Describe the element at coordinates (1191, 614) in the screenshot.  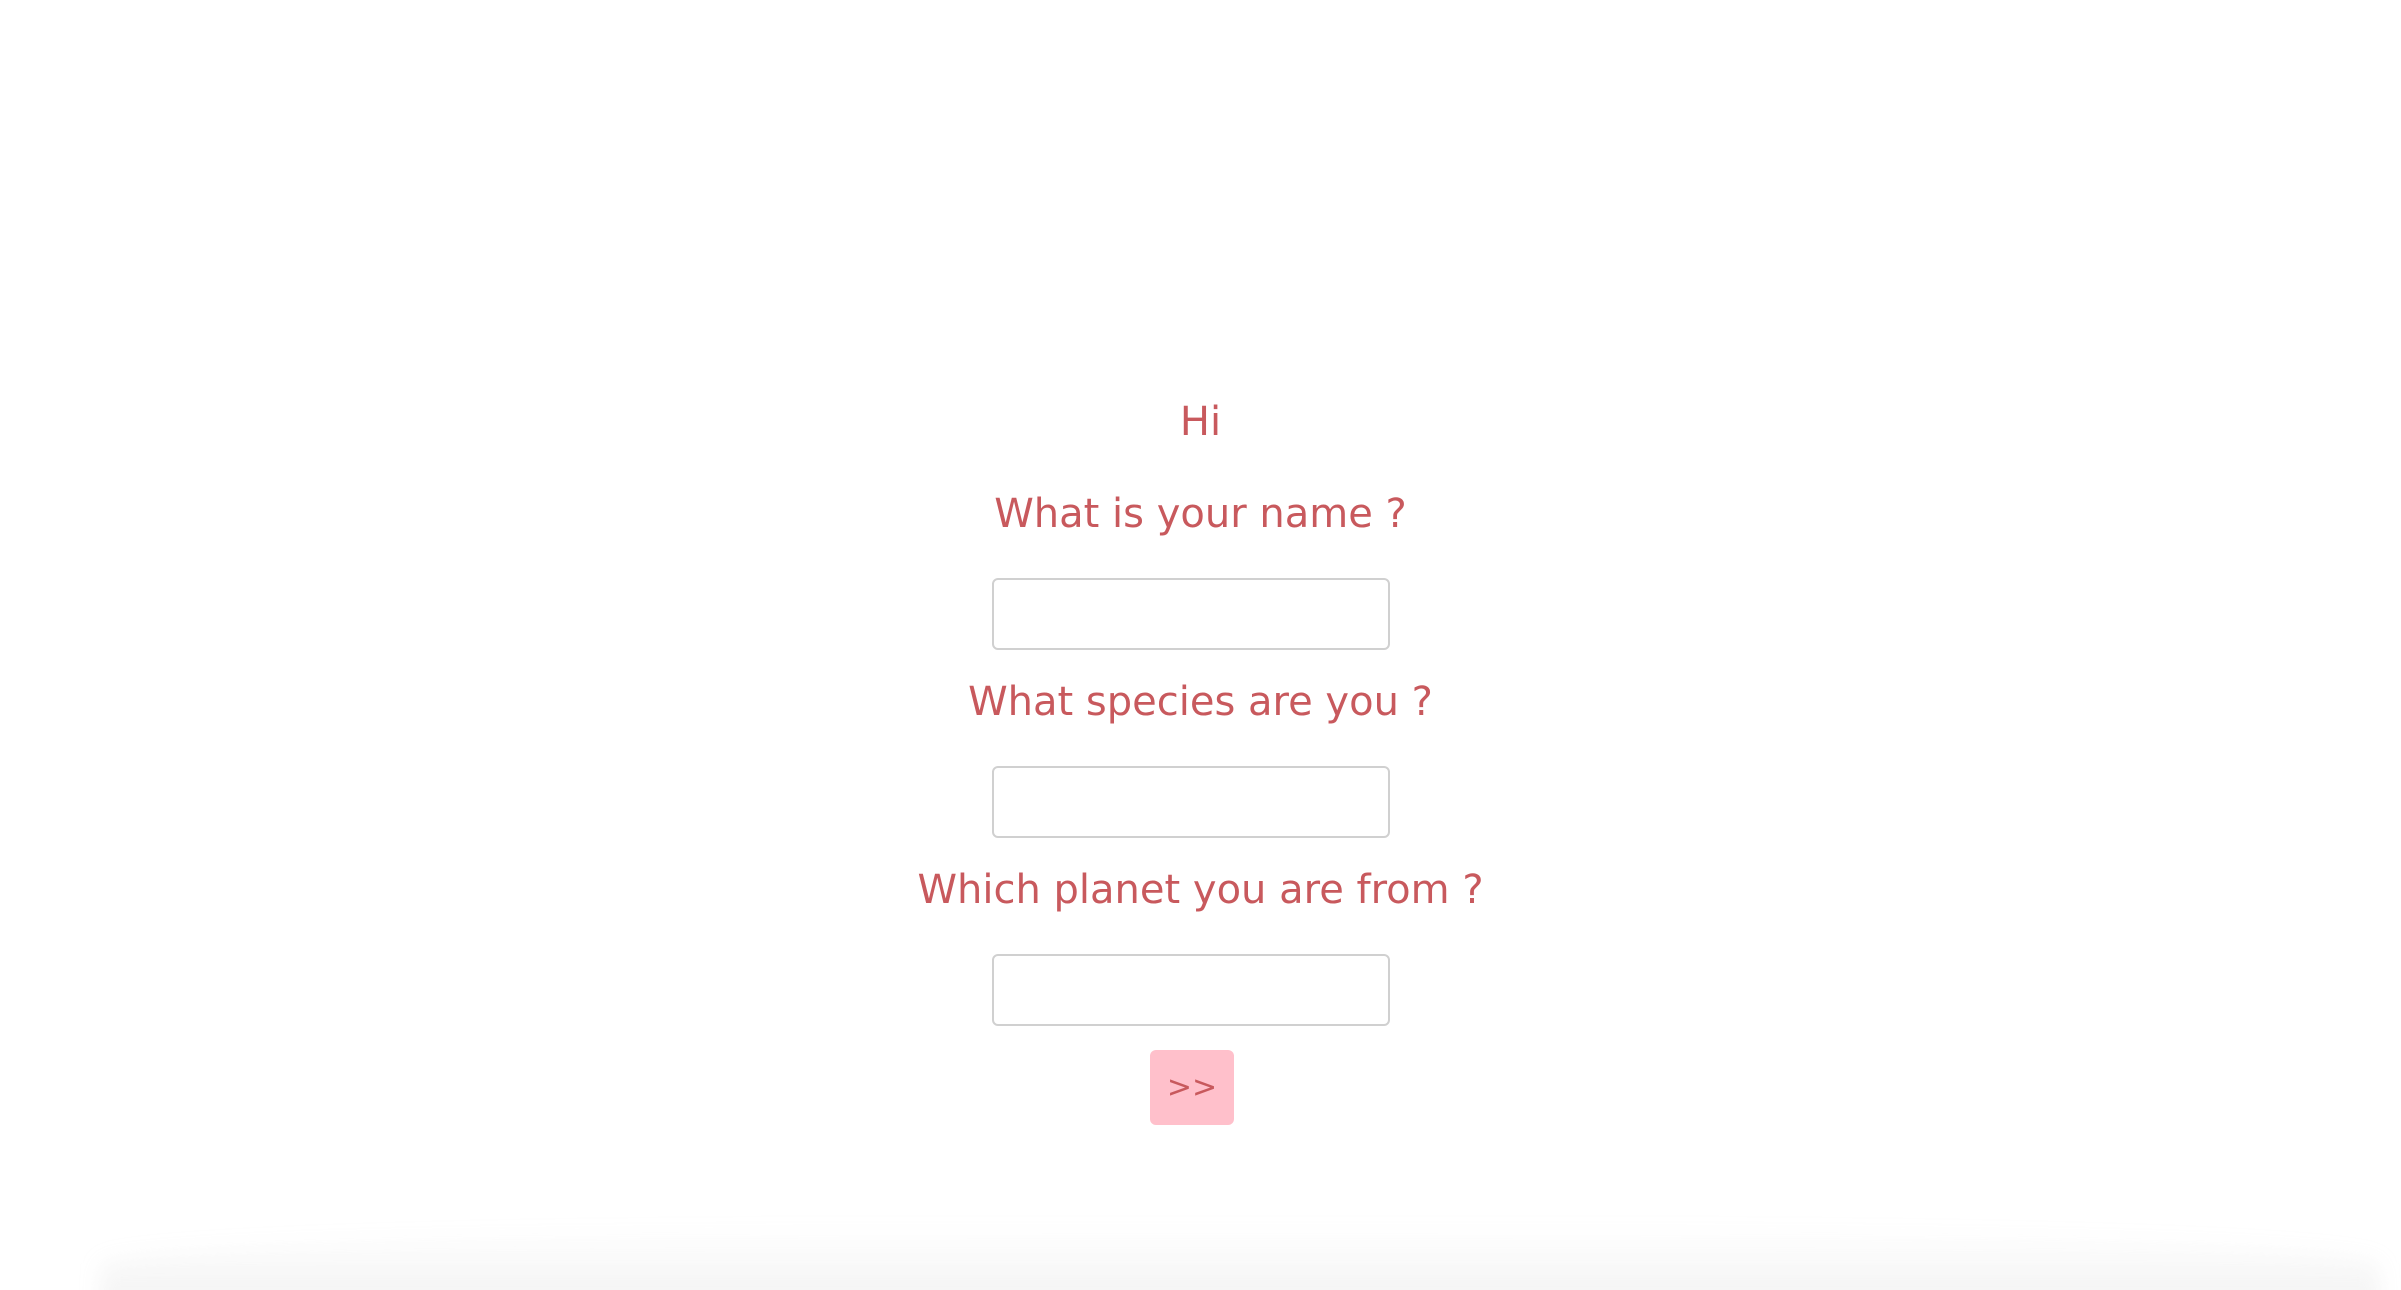
I see `name-input` at that location.